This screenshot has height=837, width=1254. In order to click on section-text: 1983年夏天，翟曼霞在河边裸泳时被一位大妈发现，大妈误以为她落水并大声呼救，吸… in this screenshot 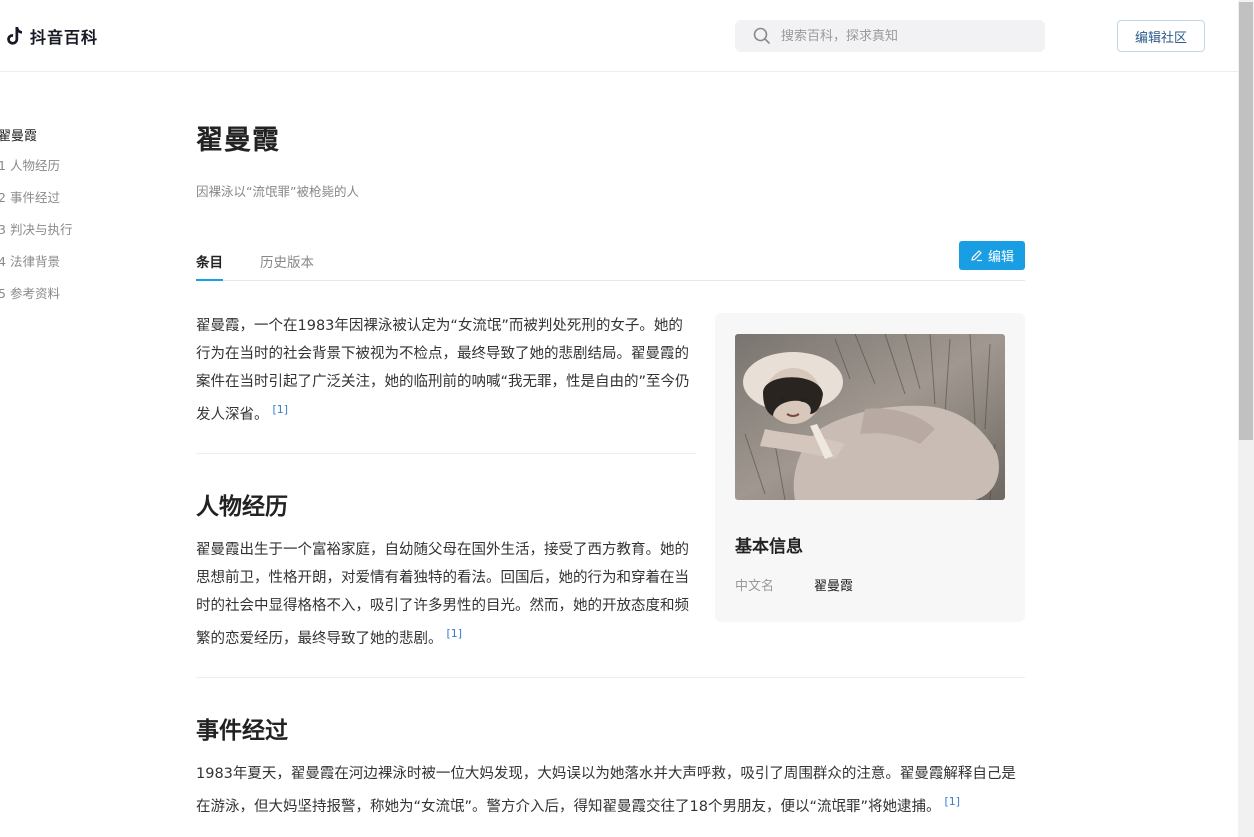, I will do `click(606, 790)`.